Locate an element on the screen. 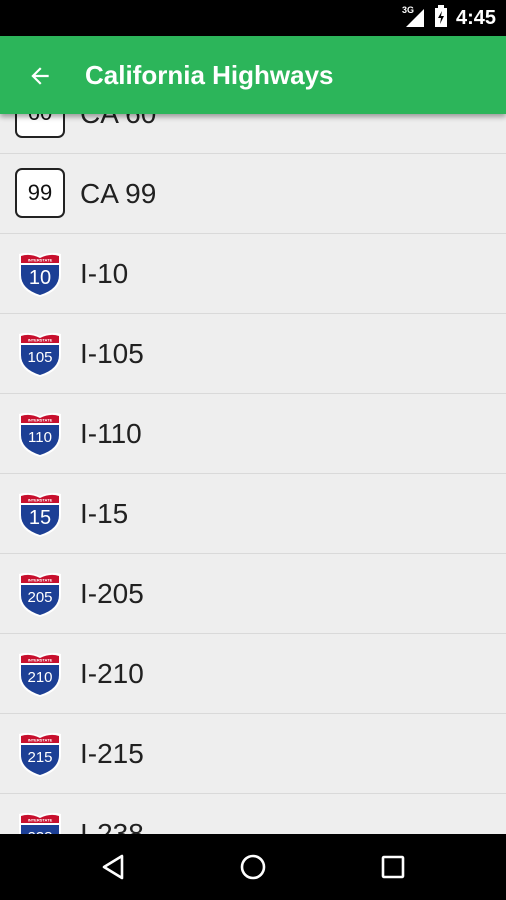 This screenshot has height=900, width=506. interstate-shield-icon: INTERSTATE 110 is located at coordinates (40, 434).